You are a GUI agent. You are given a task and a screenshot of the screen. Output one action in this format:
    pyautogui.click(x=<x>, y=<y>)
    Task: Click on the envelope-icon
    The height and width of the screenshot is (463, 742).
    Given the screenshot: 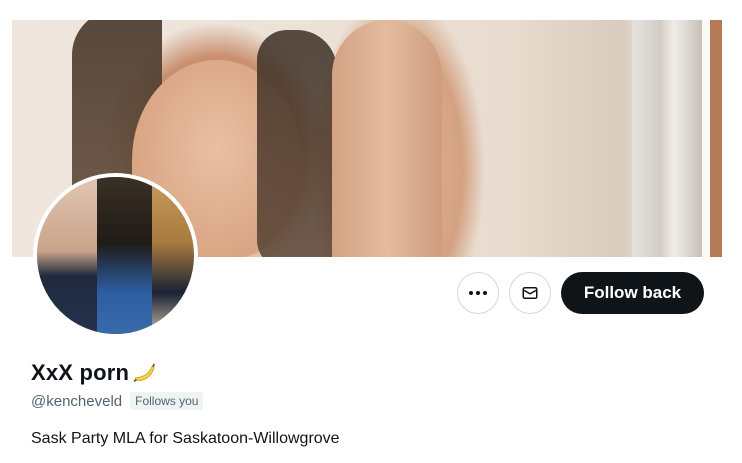 What is the action you would take?
    pyautogui.click(x=530, y=293)
    